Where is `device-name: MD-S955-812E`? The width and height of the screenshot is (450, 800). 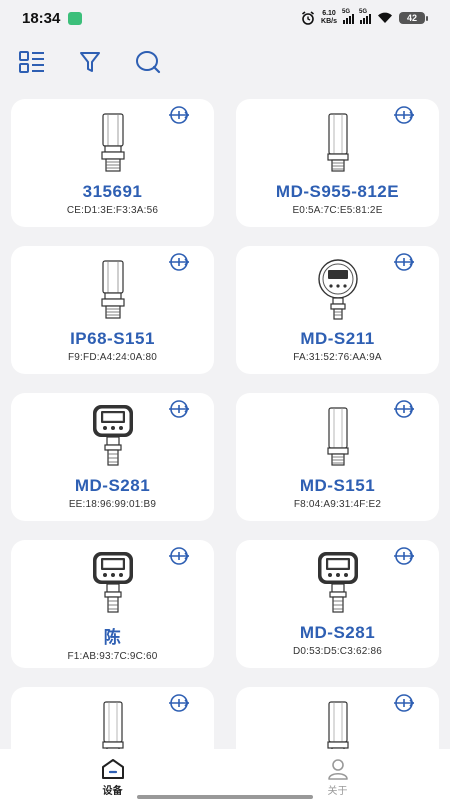
device-name: MD-S955-812E is located at coordinates (337, 191).